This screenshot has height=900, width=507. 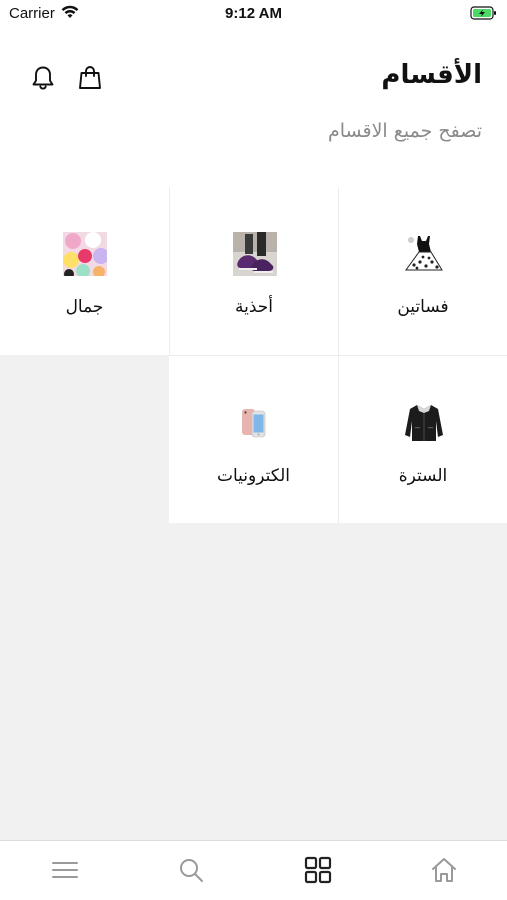 What do you see at coordinates (253, 870) in the screenshot?
I see `tab-bar` at bounding box center [253, 870].